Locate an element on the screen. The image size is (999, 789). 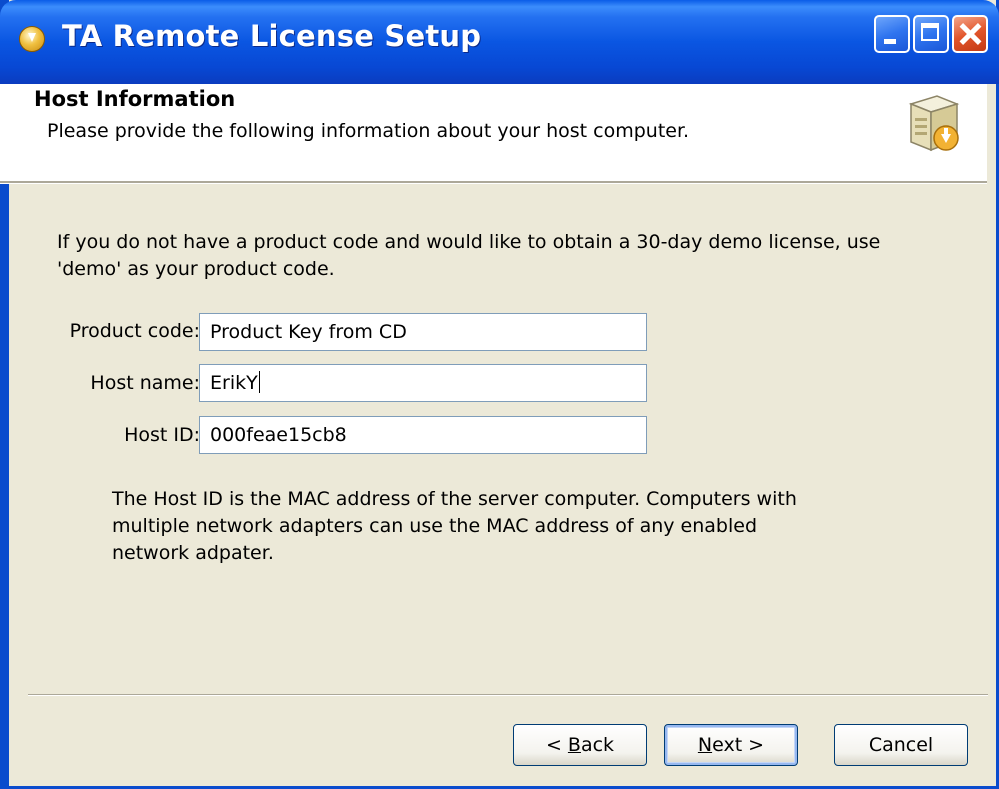
minimize-button is located at coordinates (892, 34).